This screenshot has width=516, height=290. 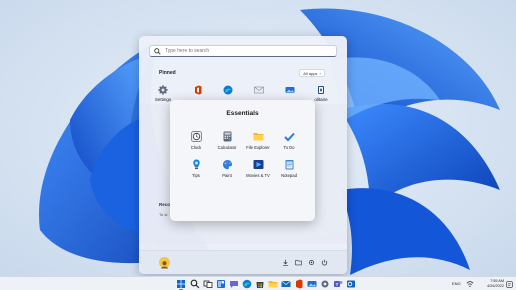 I want to click on svg-text: T, so click(x=337, y=284).